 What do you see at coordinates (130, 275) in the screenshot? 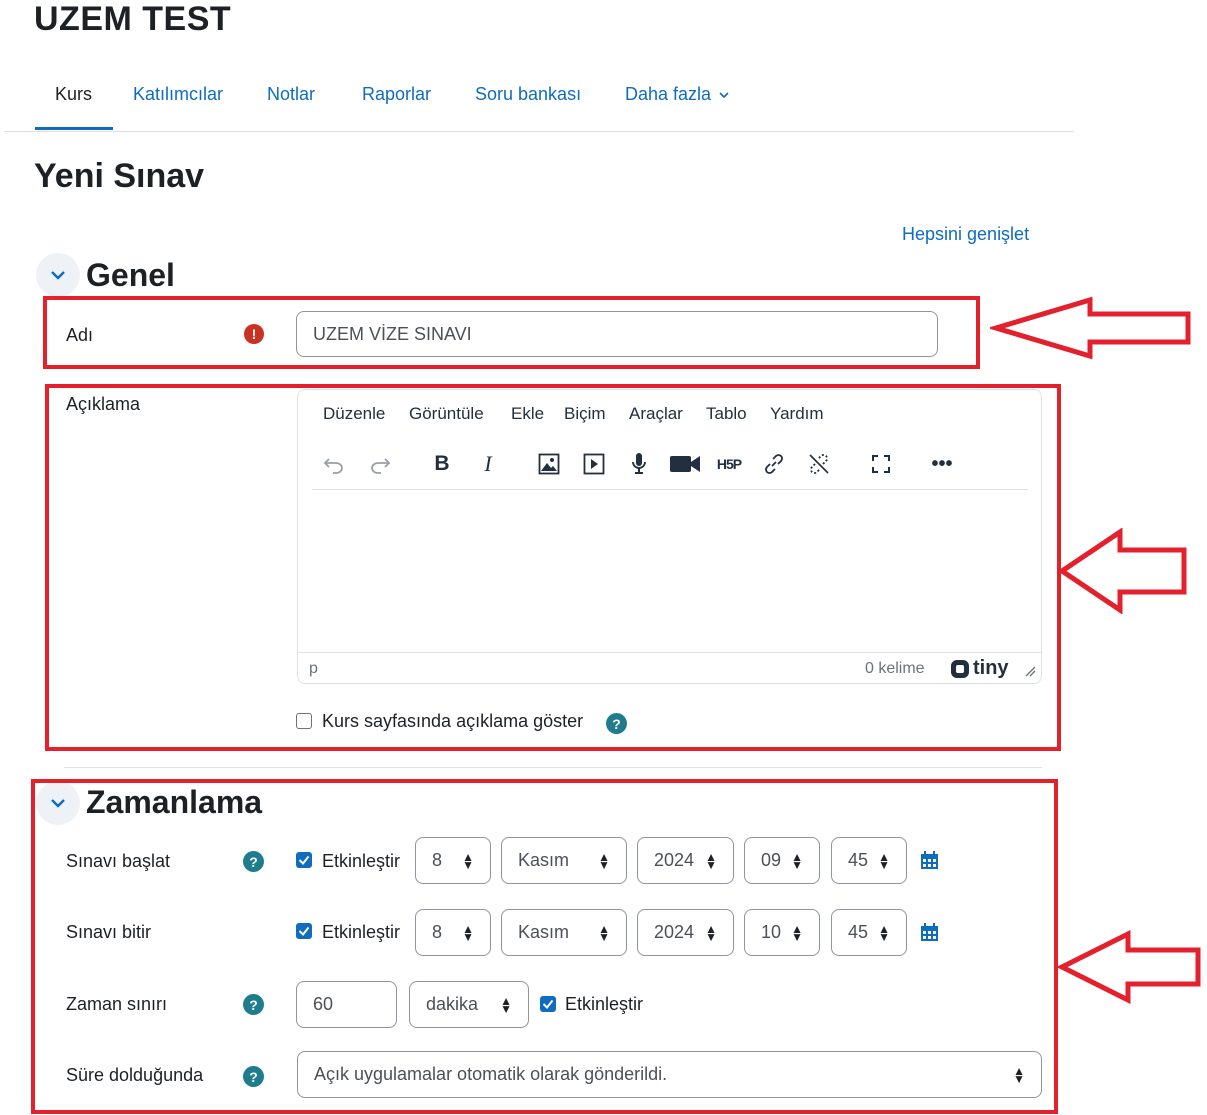
I see `section-title-genel: Genel` at bounding box center [130, 275].